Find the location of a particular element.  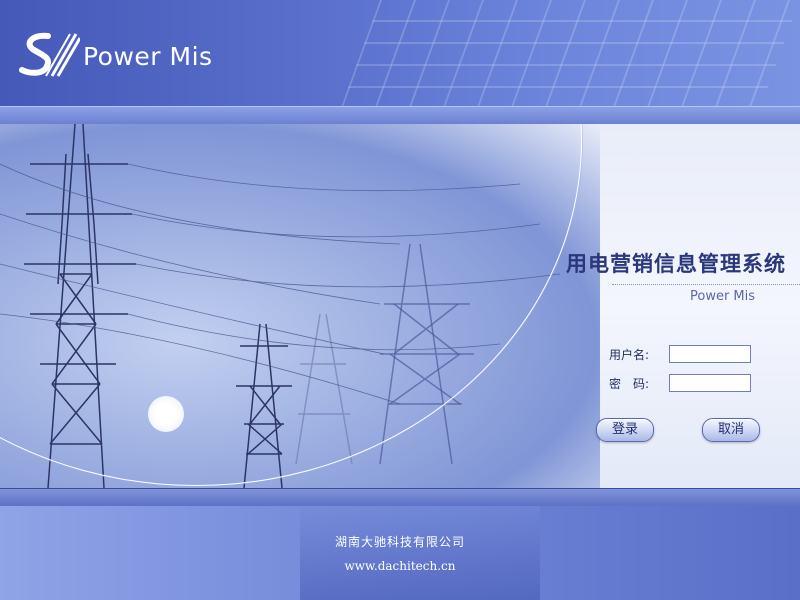

website-url: www.dachitech.cn is located at coordinates (400, 566).